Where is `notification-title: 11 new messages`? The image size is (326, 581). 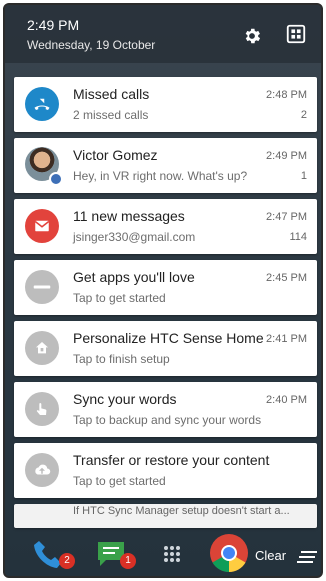
notification-title: 11 new messages is located at coordinates (129, 216).